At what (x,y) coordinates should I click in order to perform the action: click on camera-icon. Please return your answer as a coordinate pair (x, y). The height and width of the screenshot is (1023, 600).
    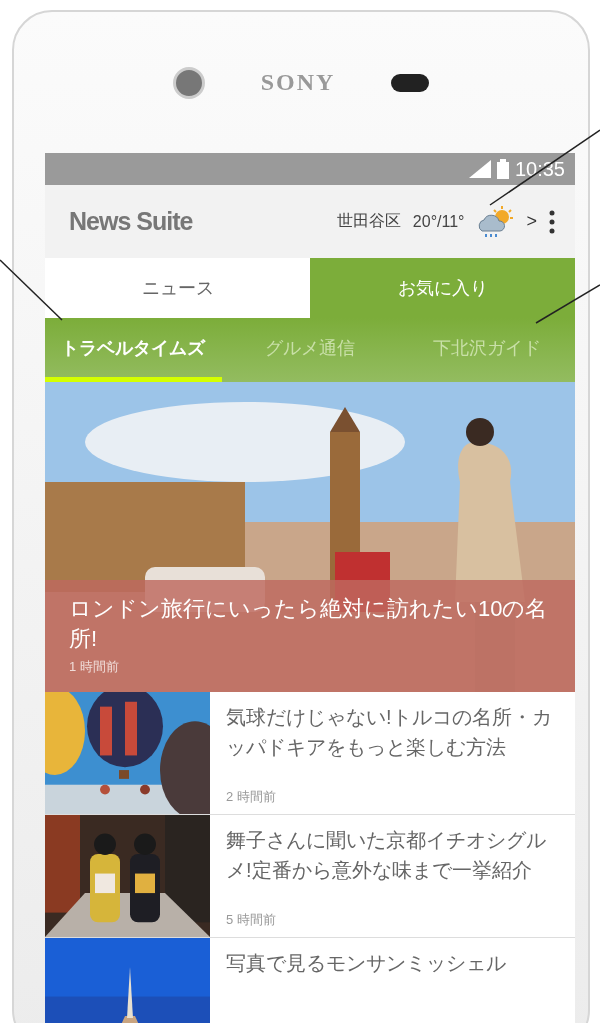
    Looking at the image, I should click on (188, 82).